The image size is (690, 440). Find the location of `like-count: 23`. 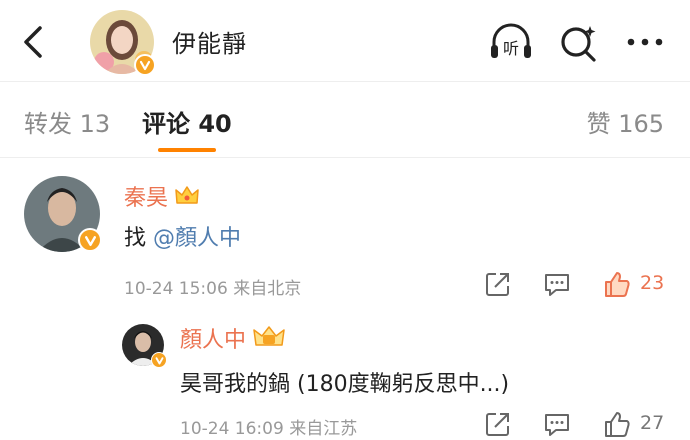

like-count: 23 is located at coordinates (652, 283).